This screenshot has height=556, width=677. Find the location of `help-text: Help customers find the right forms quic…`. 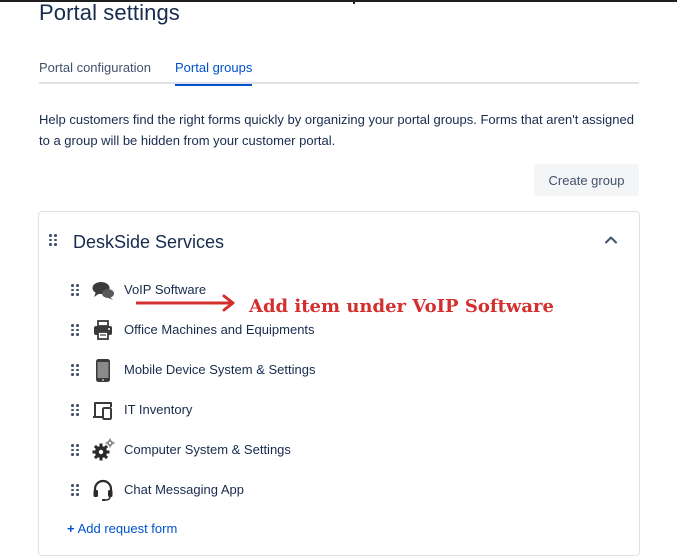

help-text: Help customers find the right forms quic… is located at coordinates (336, 130).